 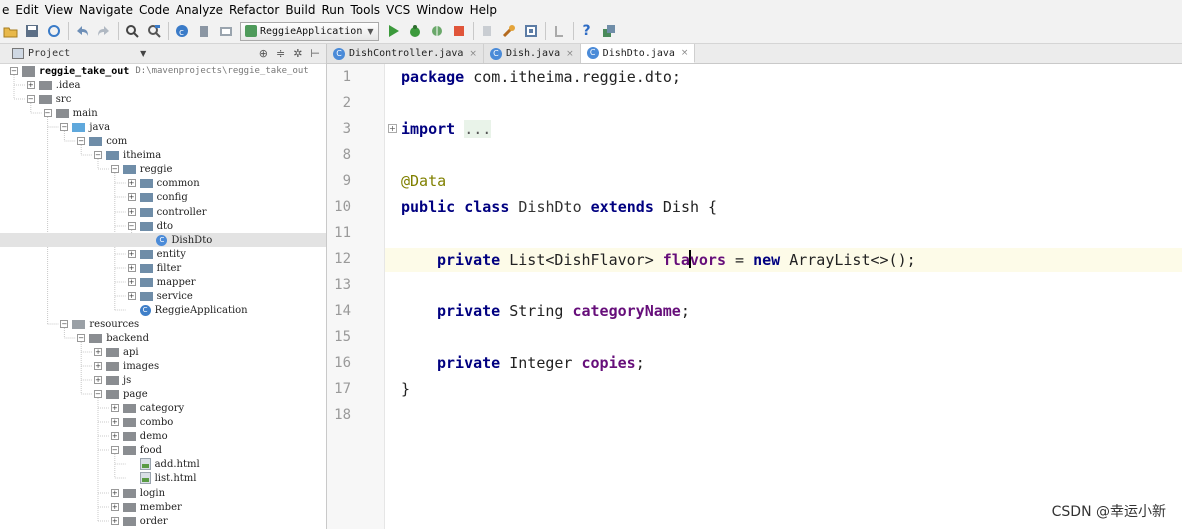 I want to click on tree-item-add-html: add.html, so click(x=163, y=464).